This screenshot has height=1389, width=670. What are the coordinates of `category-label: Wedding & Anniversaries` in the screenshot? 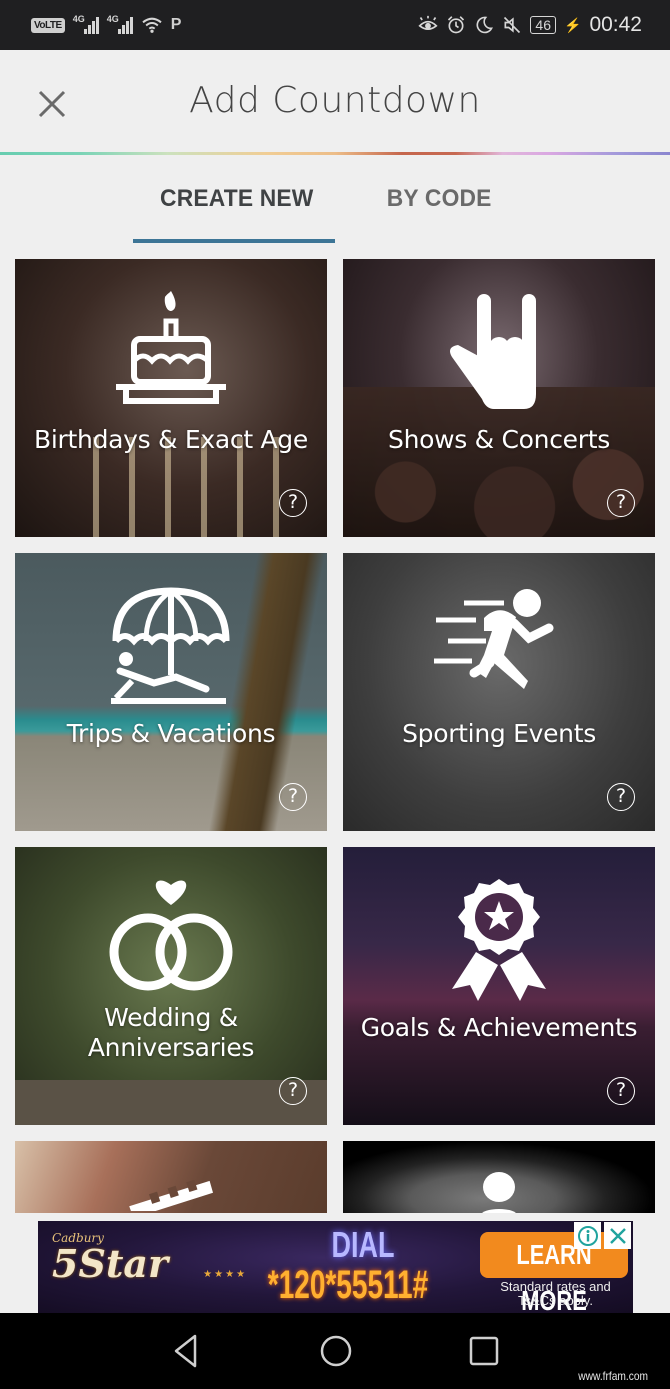 It's located at (171, 1033).